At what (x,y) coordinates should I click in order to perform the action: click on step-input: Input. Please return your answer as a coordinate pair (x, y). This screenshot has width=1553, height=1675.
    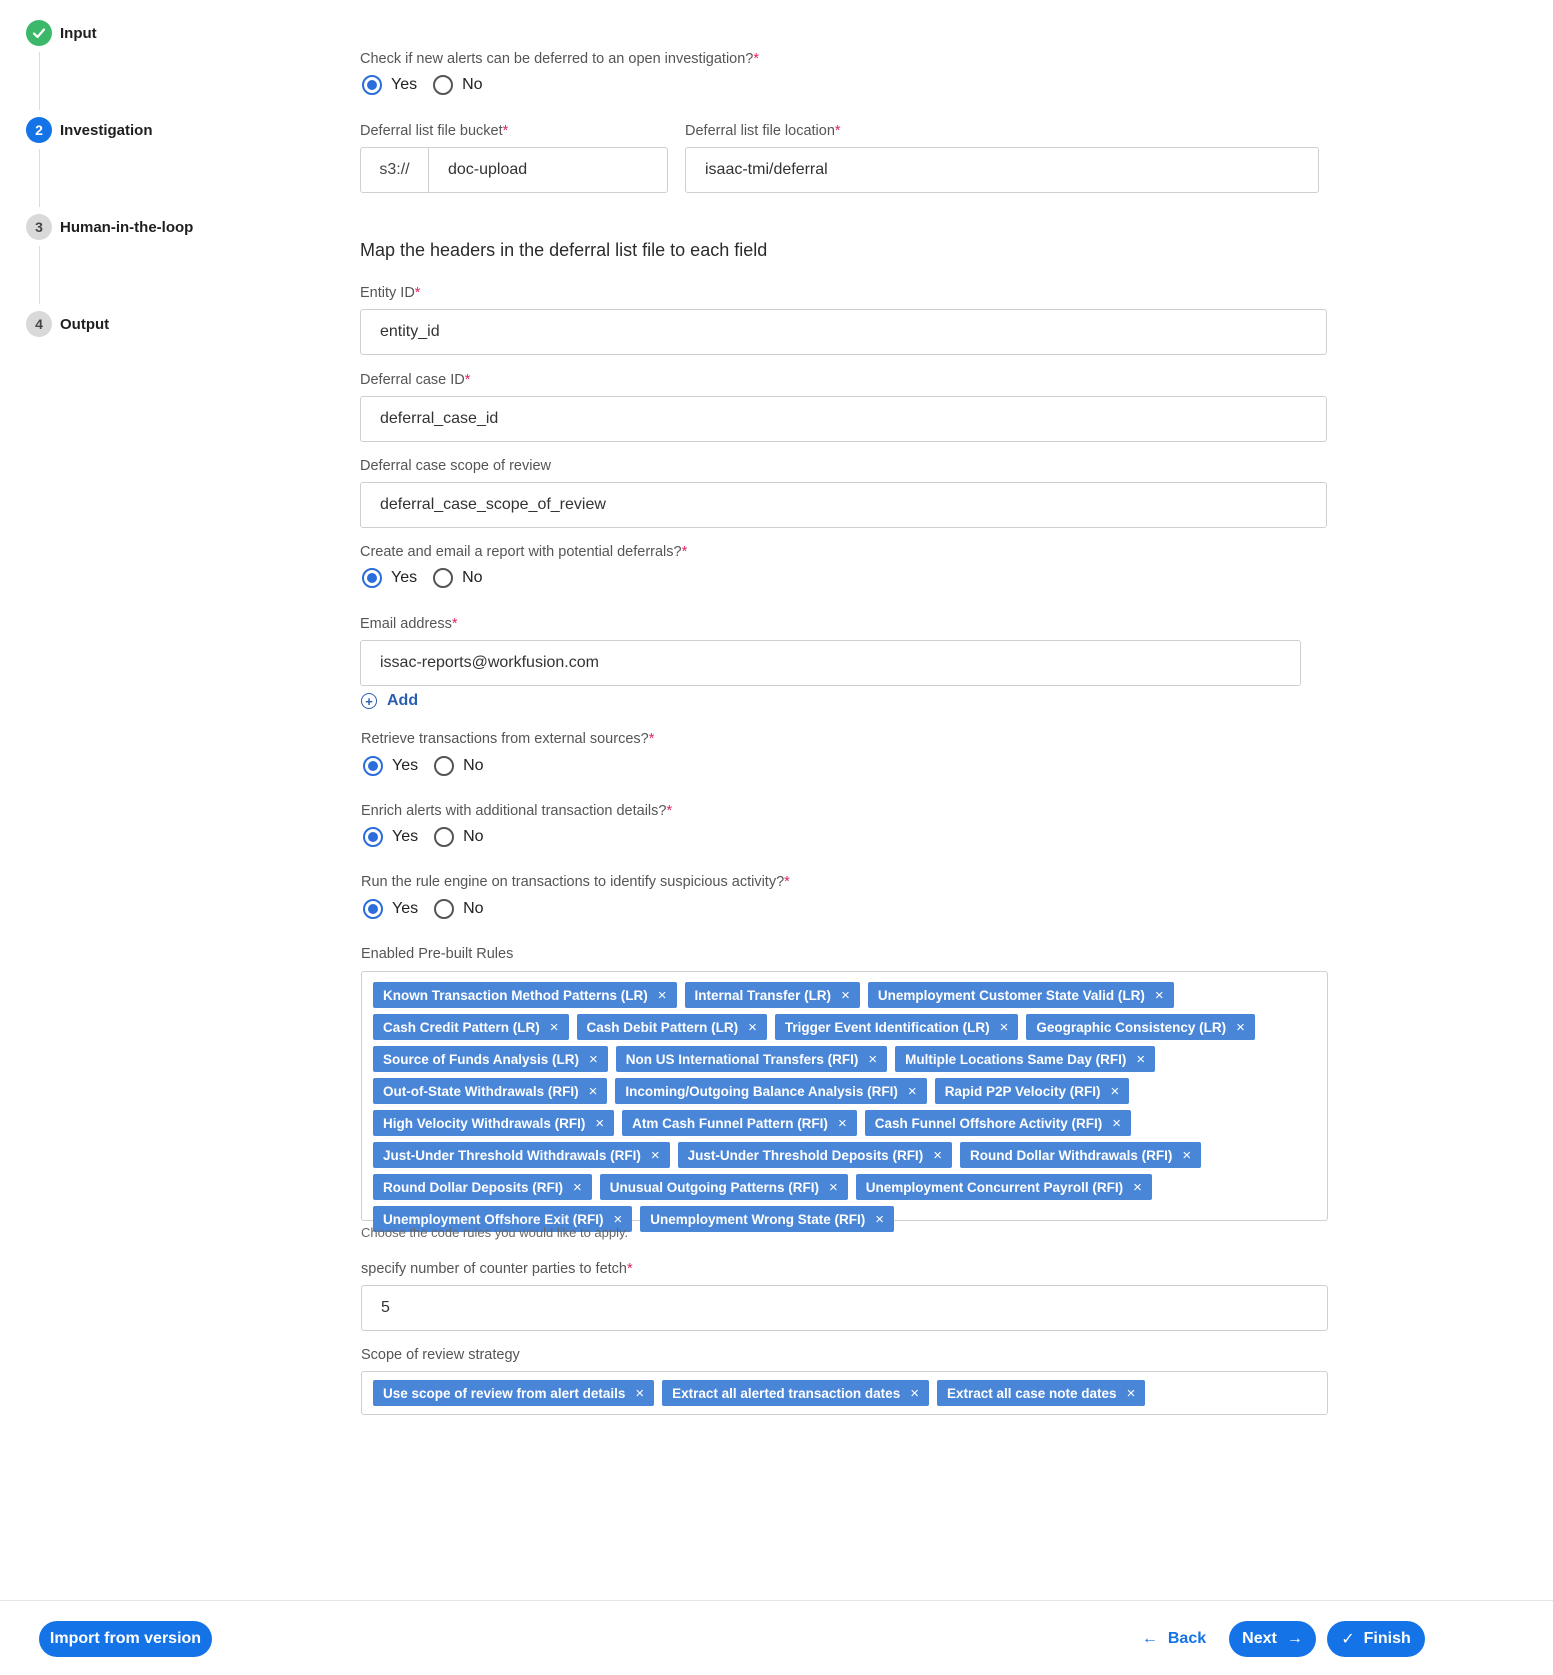
    Looking at the image, I should click on (61, 33).